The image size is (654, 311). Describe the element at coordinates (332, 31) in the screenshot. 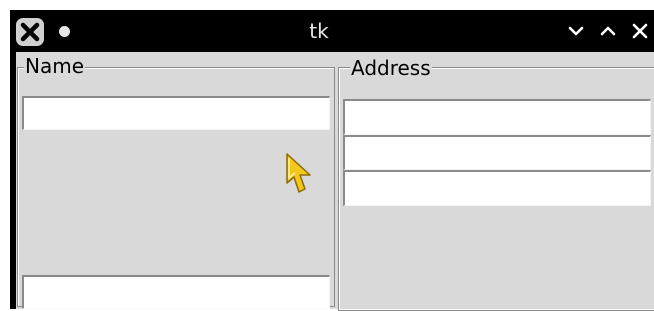

I see `title-bar: tk` at that location.